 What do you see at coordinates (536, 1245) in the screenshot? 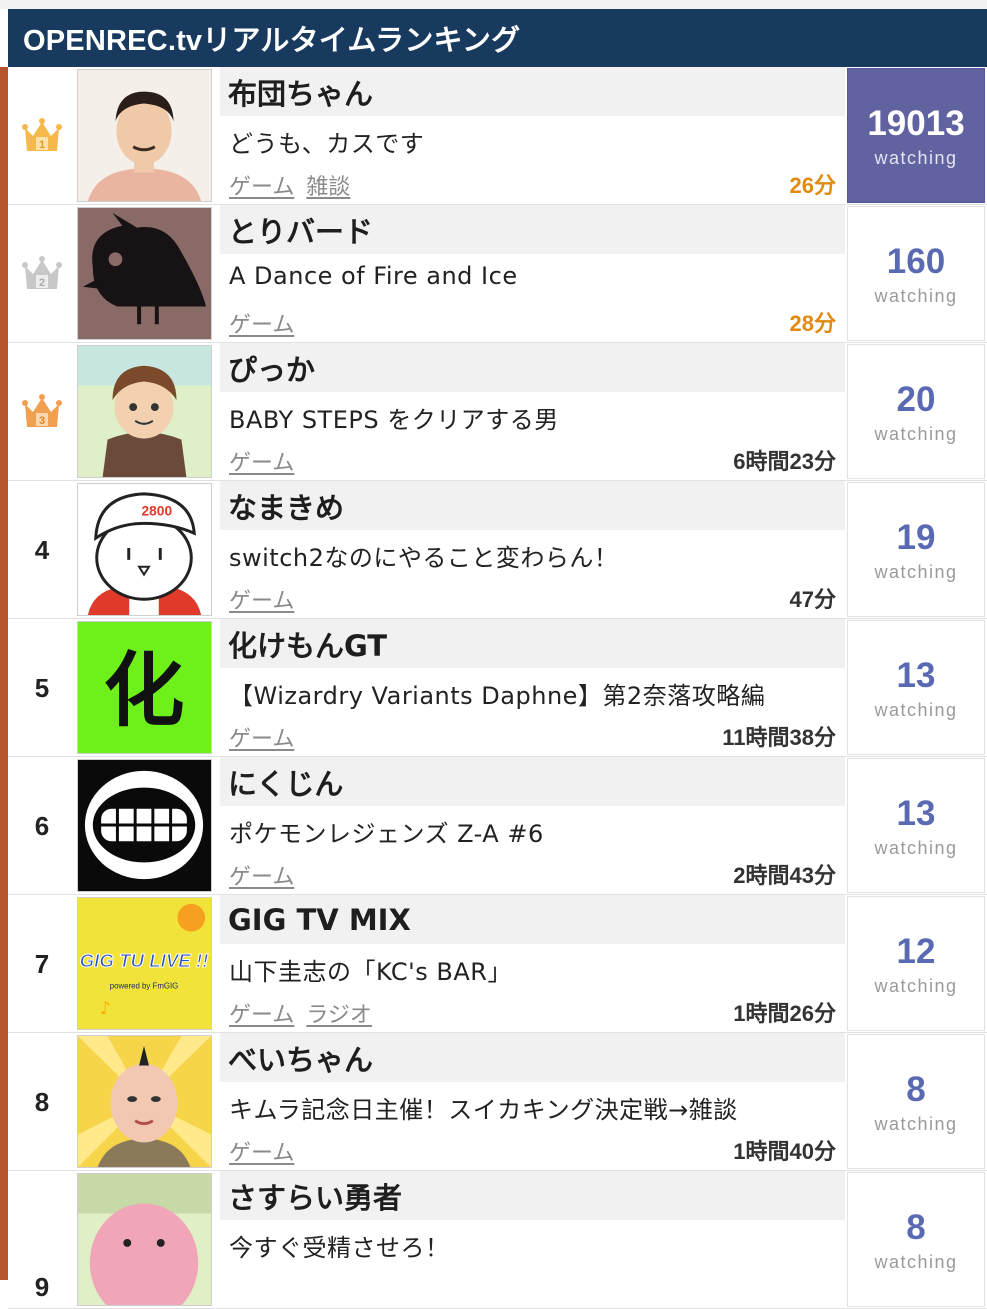
I see `stream-title: 今すぐ受精させろ！` at bounding box center [536, 1245].